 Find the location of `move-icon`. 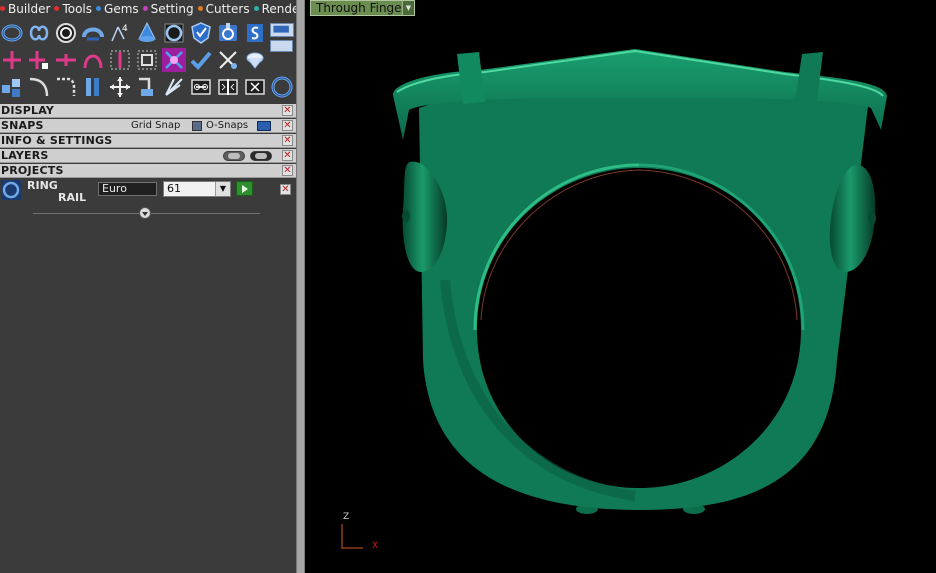

move-icon is located at coordinates (120, 87).